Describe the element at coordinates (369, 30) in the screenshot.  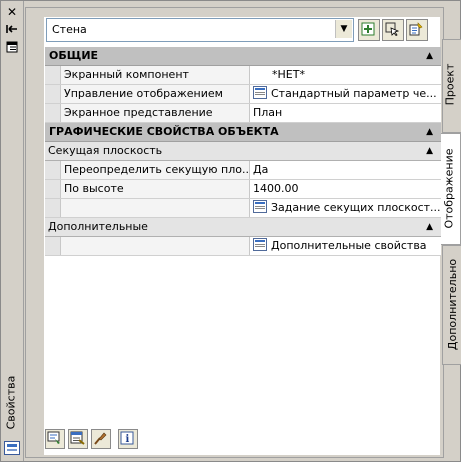
I see `toggle-pickadd-button` at that location.